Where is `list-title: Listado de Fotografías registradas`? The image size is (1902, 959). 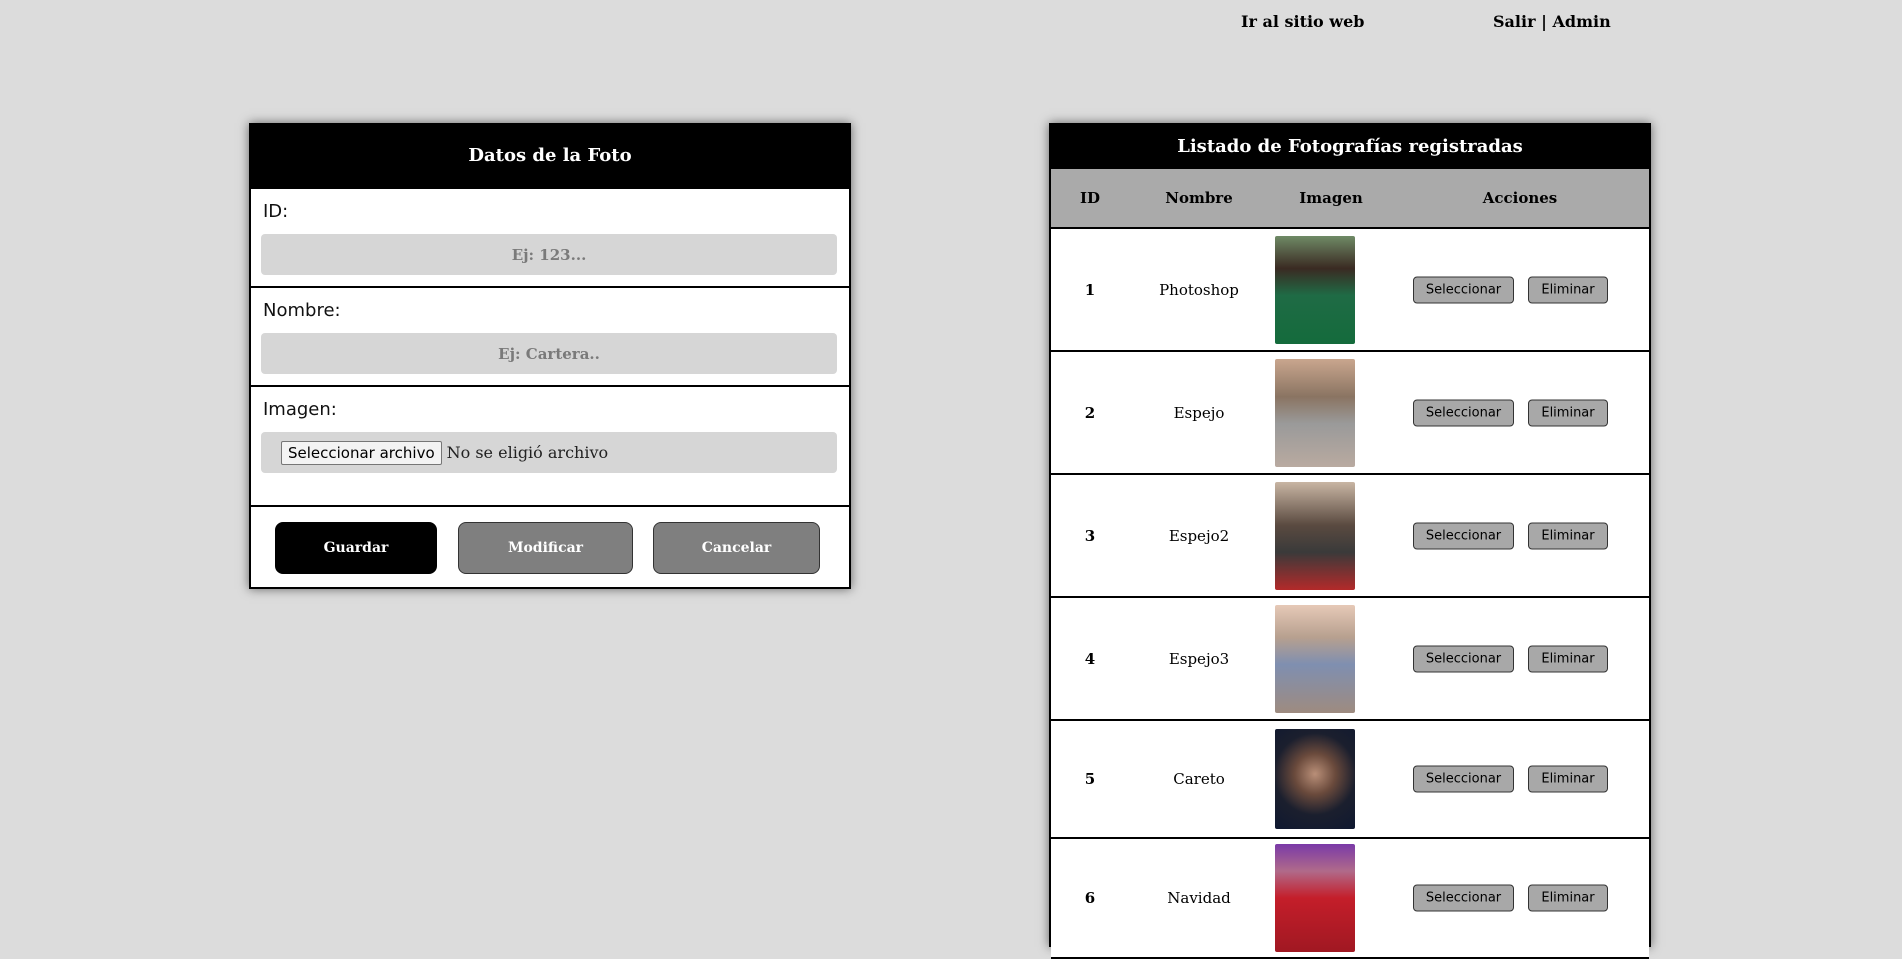 list-title: Listado de Fotografías registradas is located at coordinates (1350, 147).